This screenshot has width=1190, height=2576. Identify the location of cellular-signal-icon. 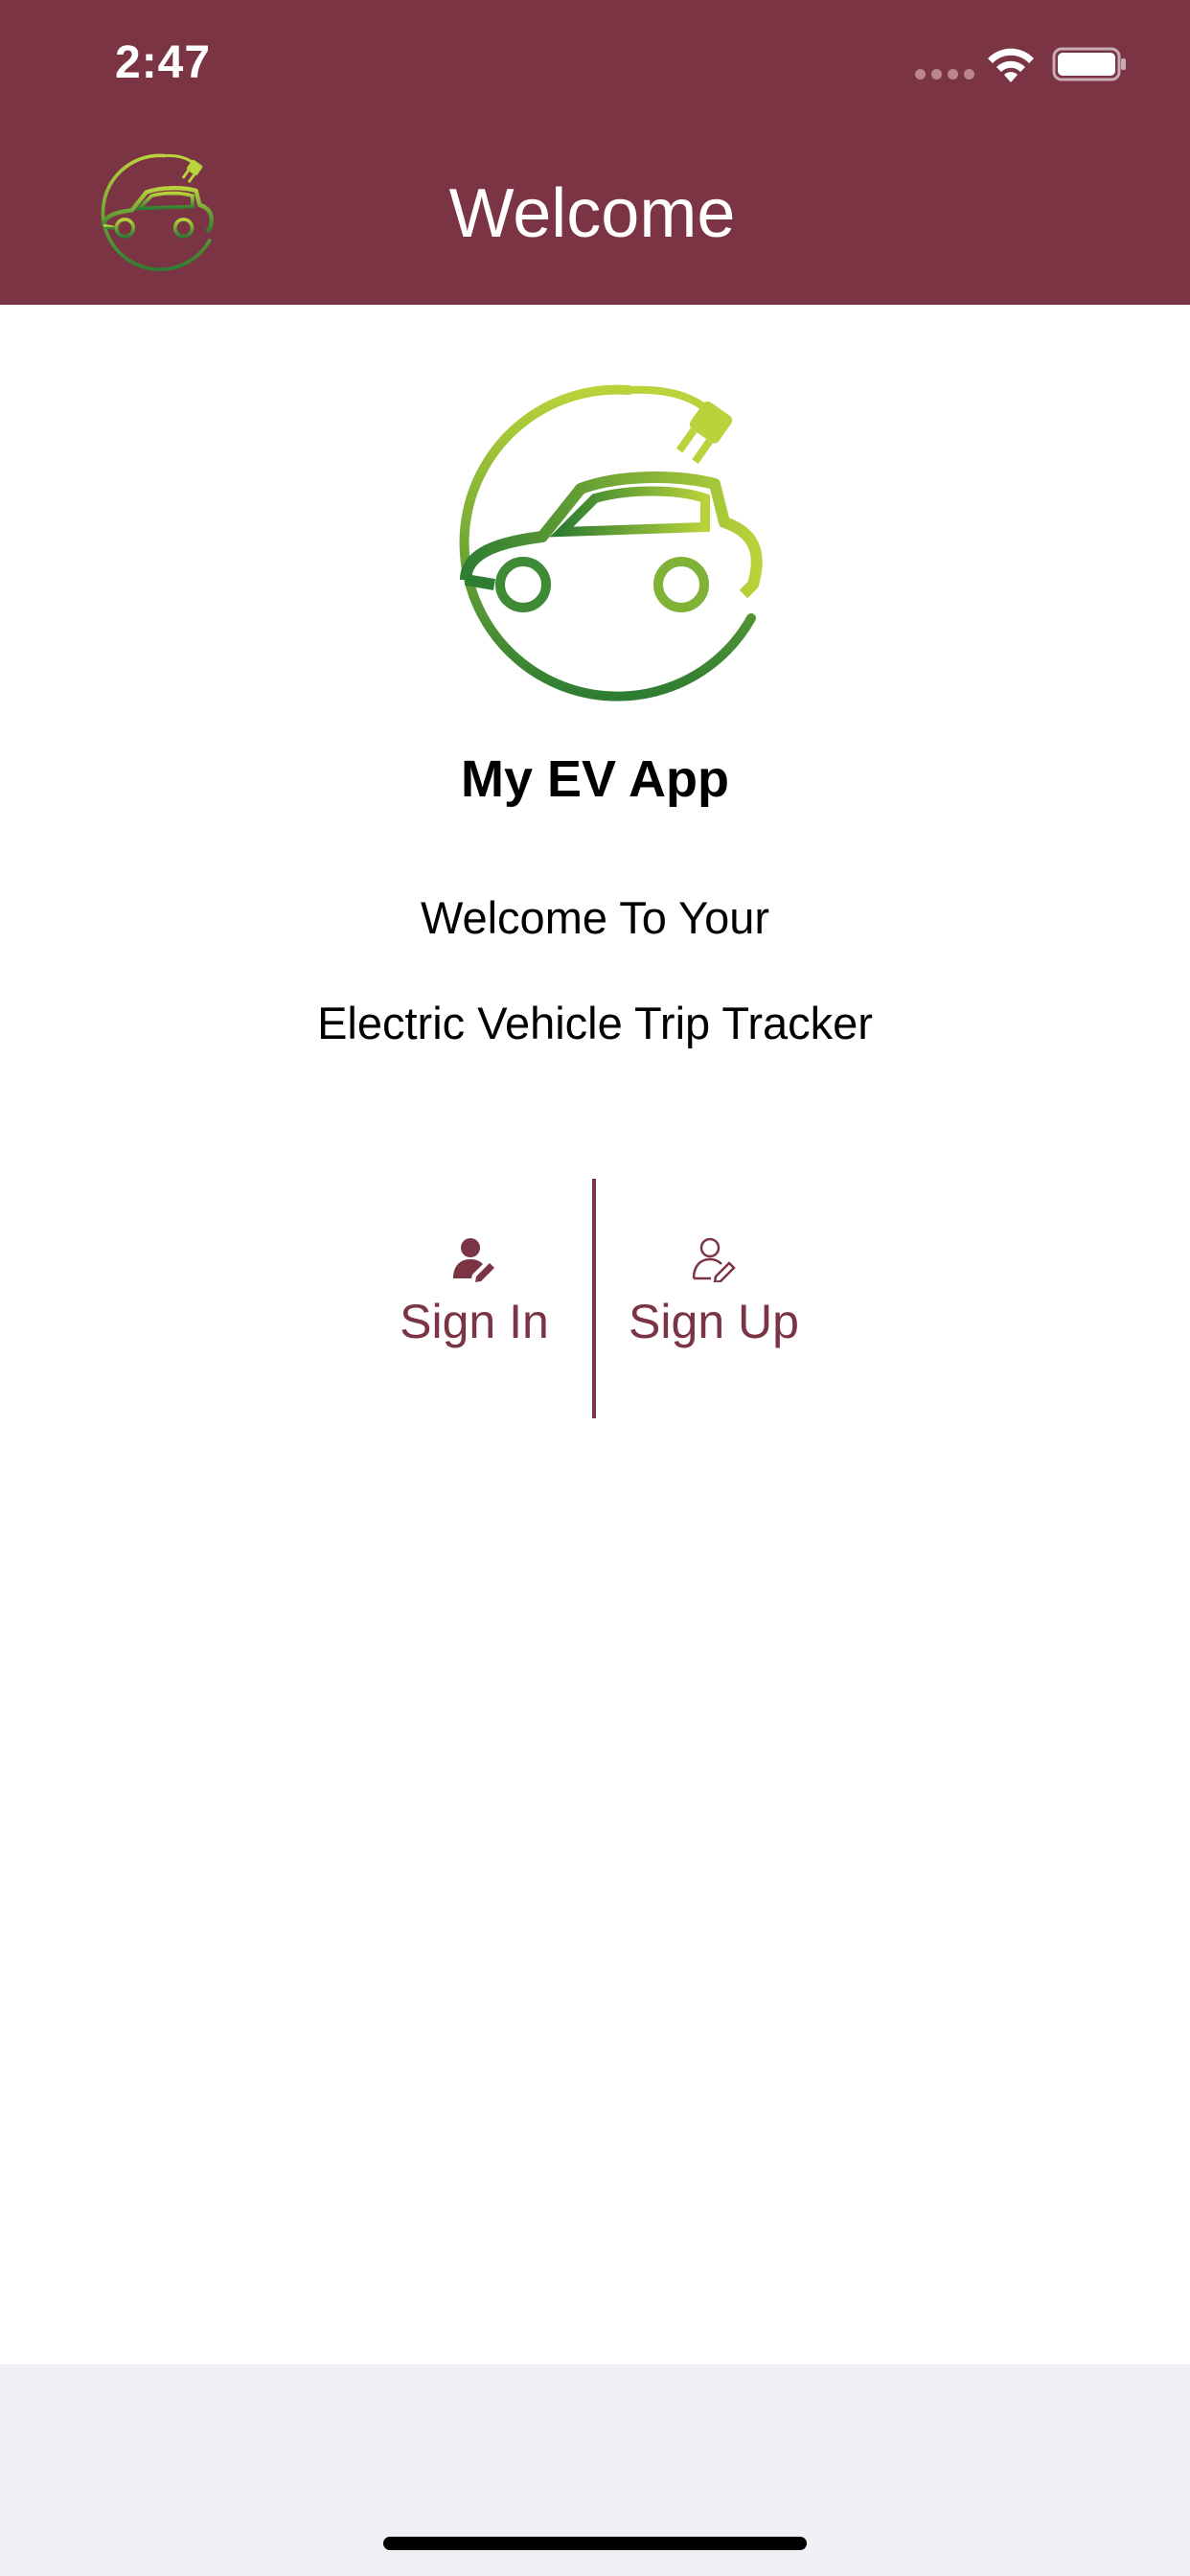
(945, 74).